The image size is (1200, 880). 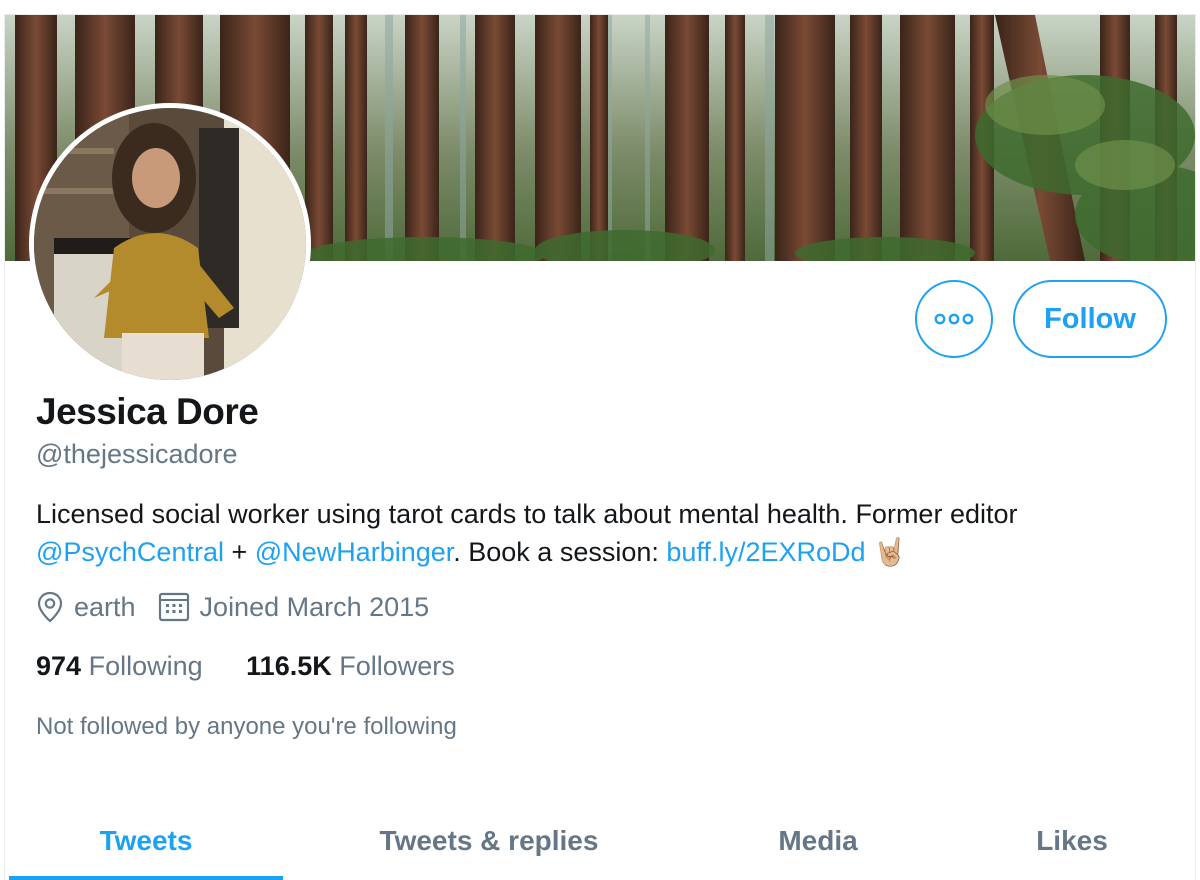 I want to click on follow-button: Follow, so click(x=1090, y=319).